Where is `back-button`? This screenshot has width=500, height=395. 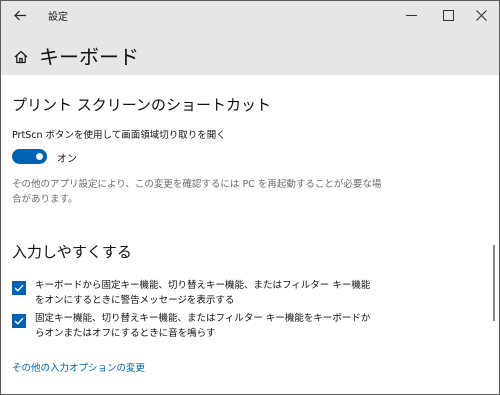
back-button is located at coordinates (20, 15).